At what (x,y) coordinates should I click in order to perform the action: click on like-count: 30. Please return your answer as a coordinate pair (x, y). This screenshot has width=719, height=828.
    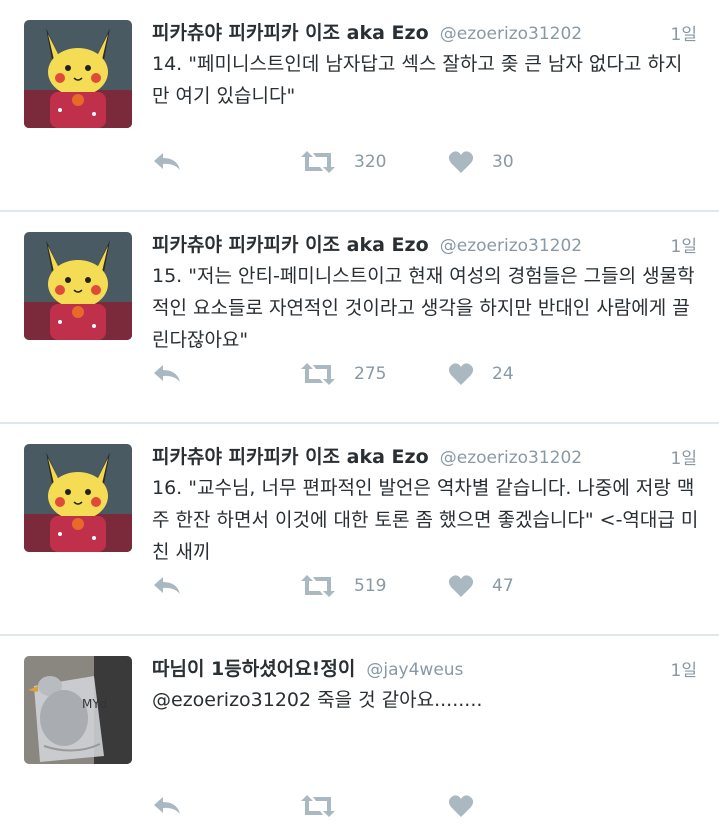
    Looking at the image, I should click on (503, 162).